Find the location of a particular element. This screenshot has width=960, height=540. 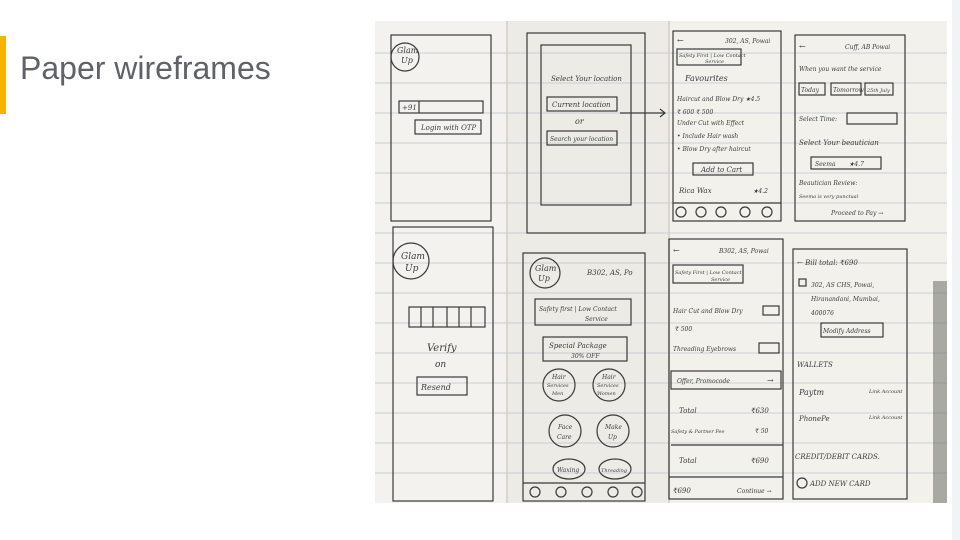

home-badge: Safety first | Low Contact is located at coordinates (578, 309).